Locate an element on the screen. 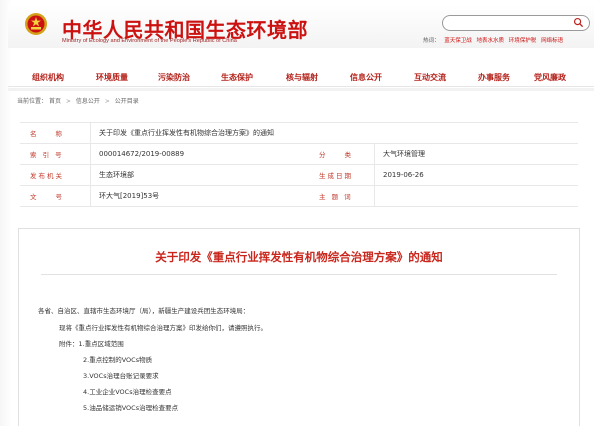 This screenshot has height=426, width=600. nav-item-environment-quality: 环境质量 is located at coordinates (112, 77).